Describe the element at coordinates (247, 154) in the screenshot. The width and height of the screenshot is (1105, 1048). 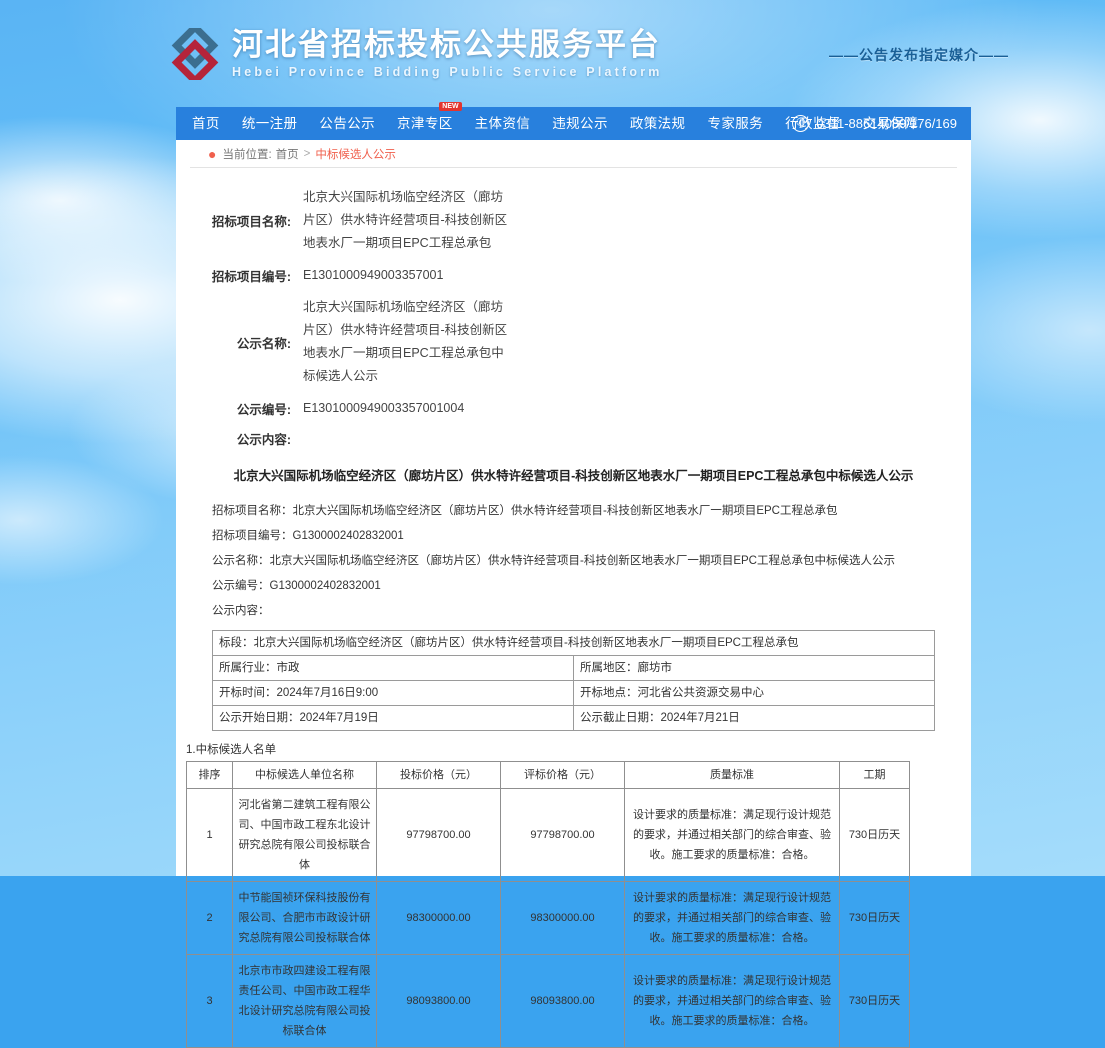
I see `breadcrumb-prefix: 当前位置:` at that location.